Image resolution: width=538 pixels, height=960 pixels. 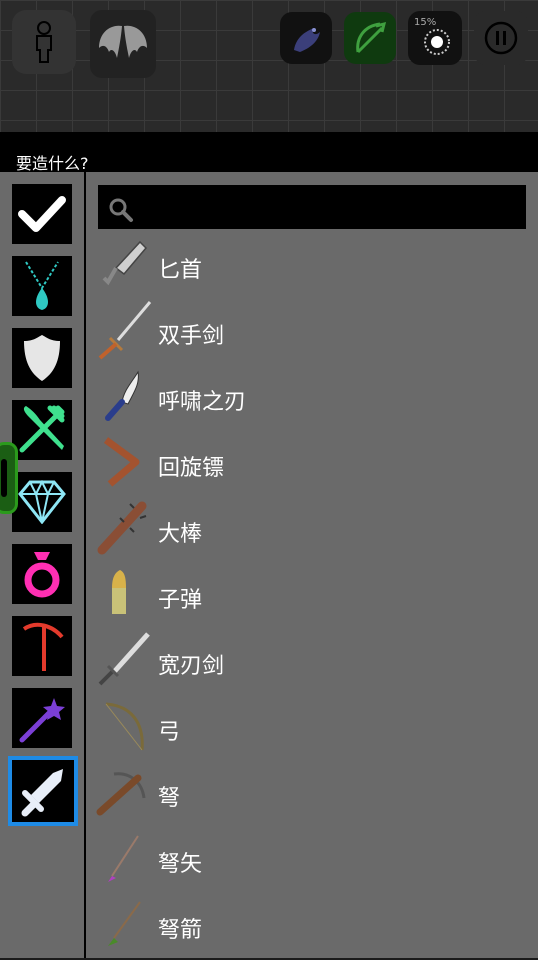 What do you see at coordinates (312, 531) in the screenshot?
I see `list-item-club: 大棒` at bounding box center [312, 531].